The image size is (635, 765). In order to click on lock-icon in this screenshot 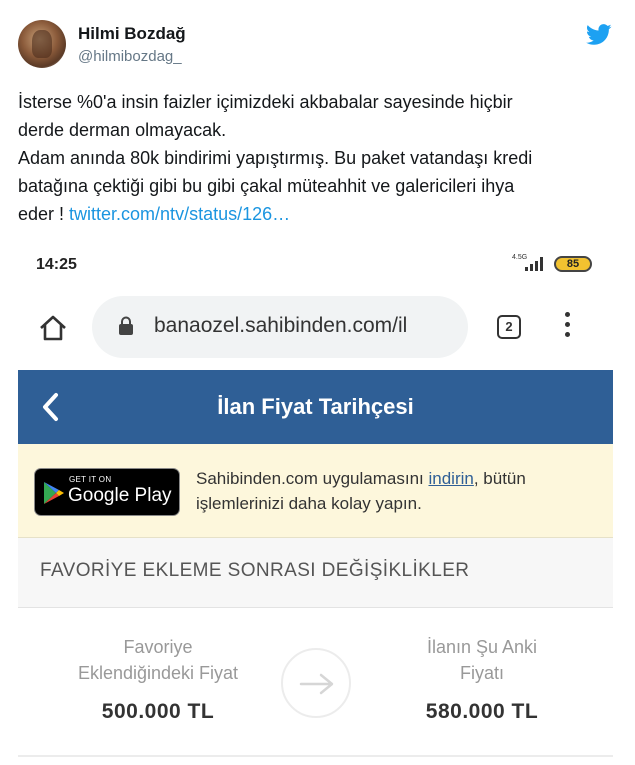, I will do `click(126, 325)`.